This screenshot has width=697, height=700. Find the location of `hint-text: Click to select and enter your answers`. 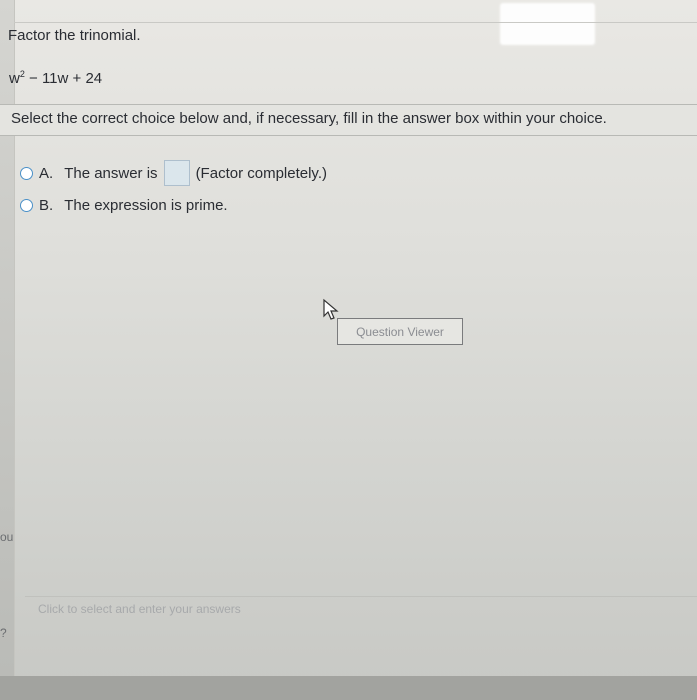

hint-text: Click to select and enter your answers is located at coordinates (139, 609).